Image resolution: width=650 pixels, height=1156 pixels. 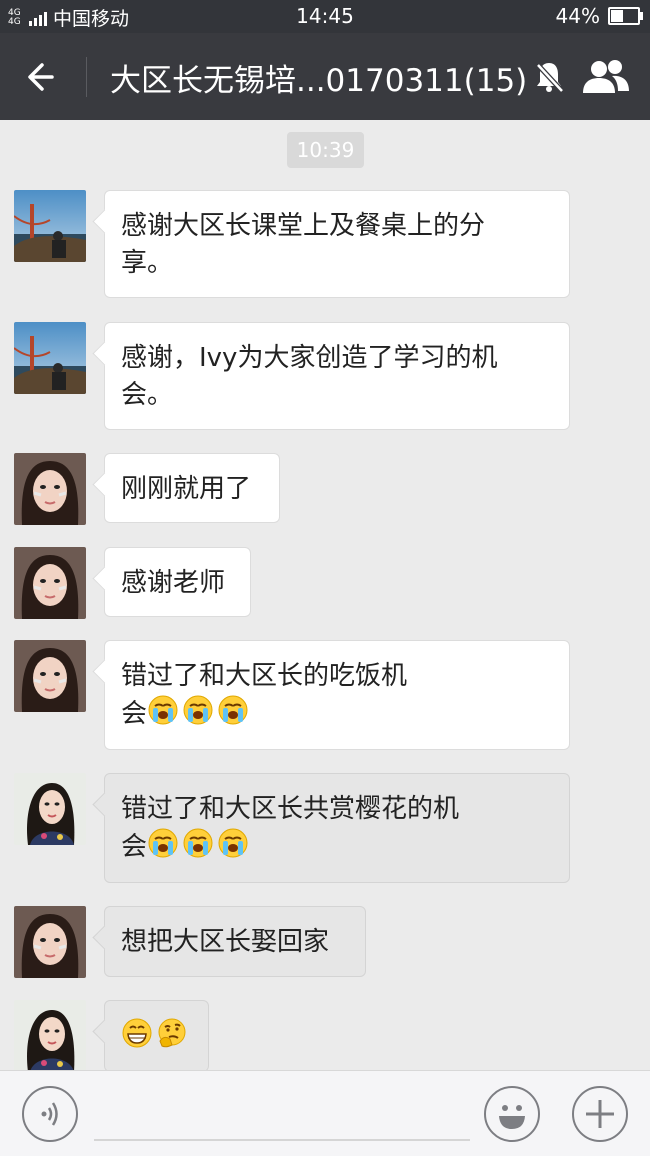 I want to click on back-arrow-icon, so click(x=44, y=77).